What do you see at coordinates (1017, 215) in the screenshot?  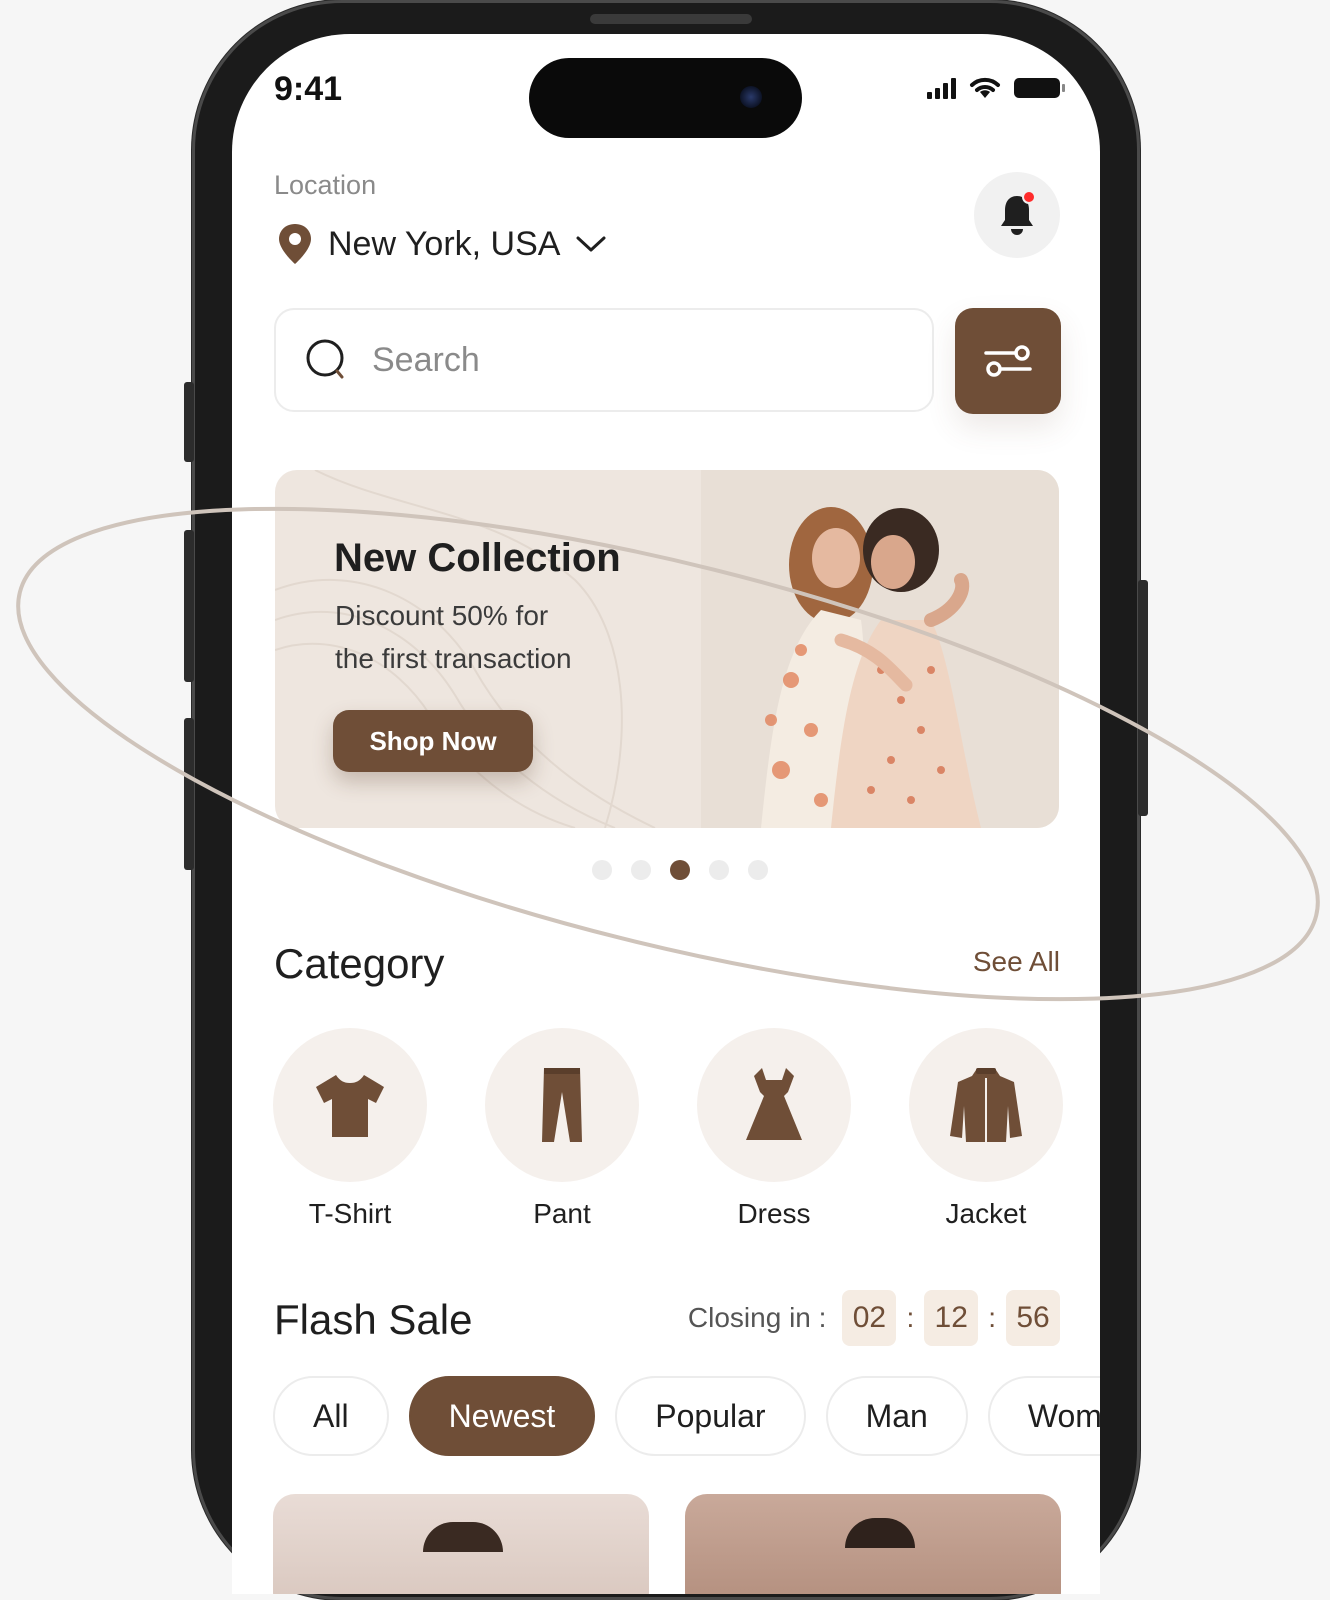 I see `notification-button` at bounding box center [1017, 215].